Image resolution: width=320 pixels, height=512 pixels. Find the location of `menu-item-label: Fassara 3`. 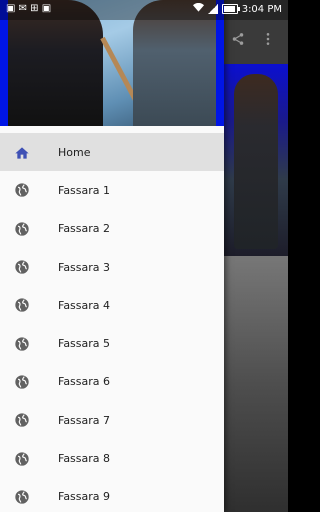

menu-item-label: Fassara 3 is located at coordinates (84, 267).